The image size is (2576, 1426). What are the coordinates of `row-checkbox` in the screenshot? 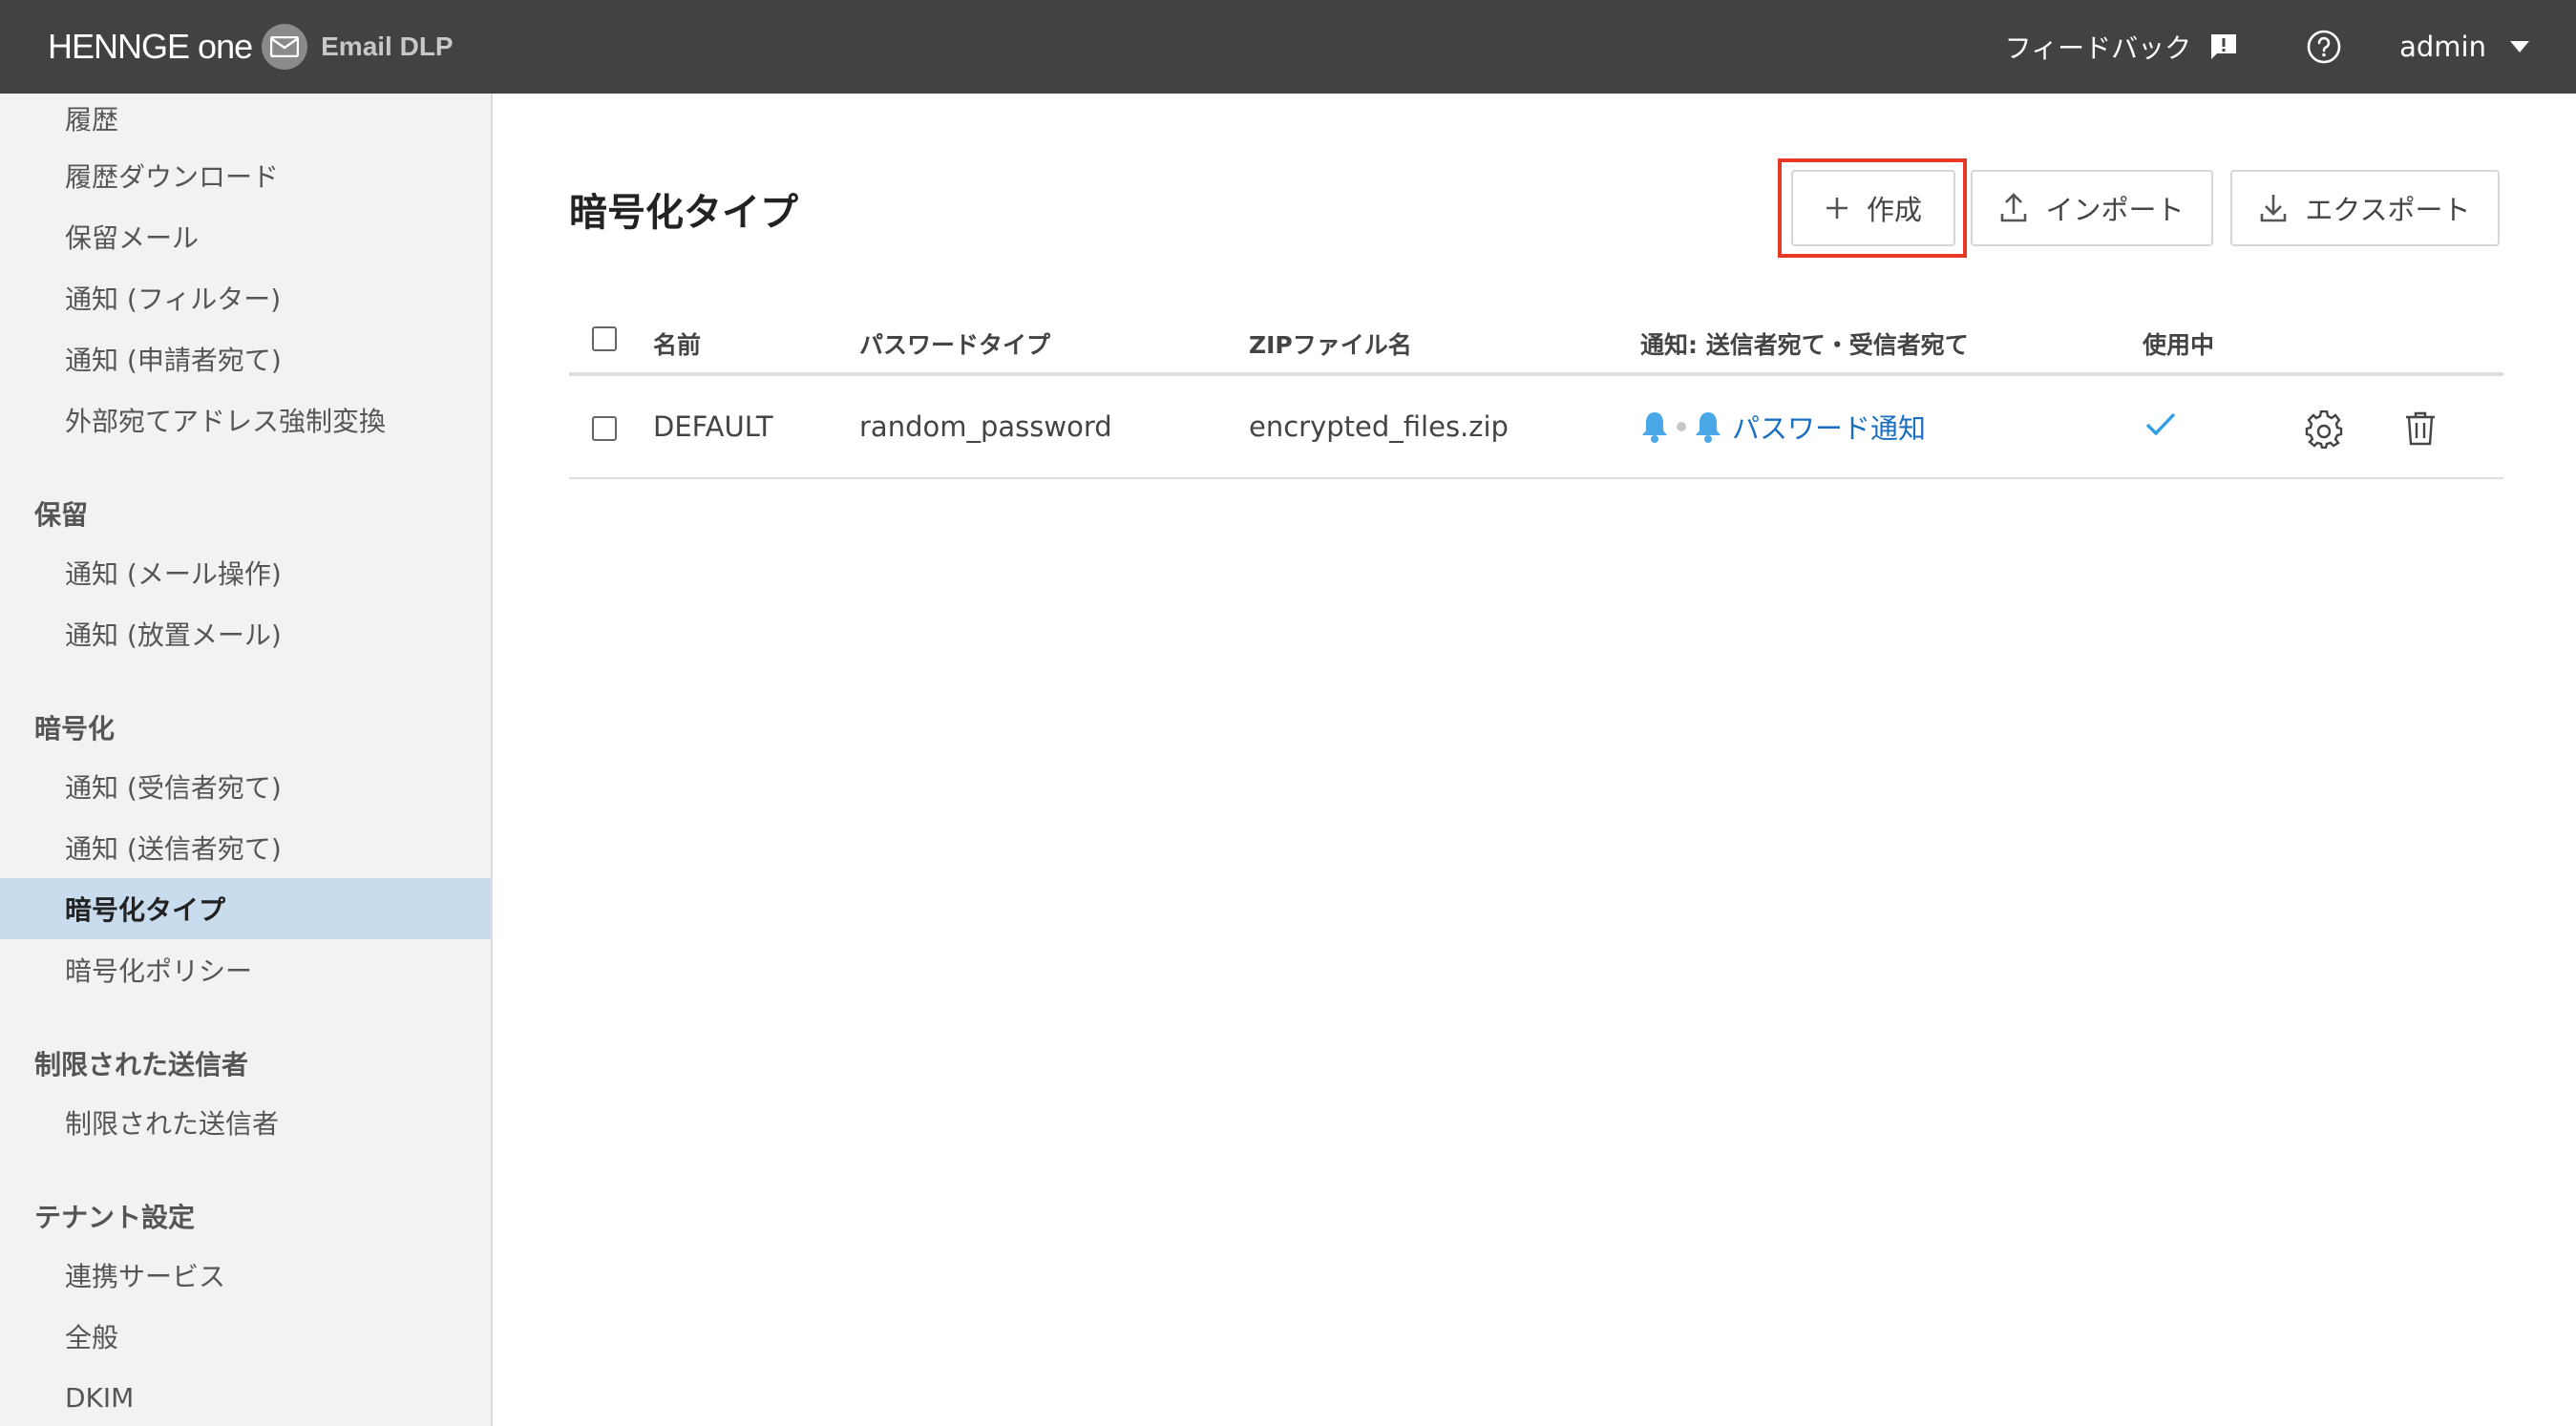 It's located at (604, 429).